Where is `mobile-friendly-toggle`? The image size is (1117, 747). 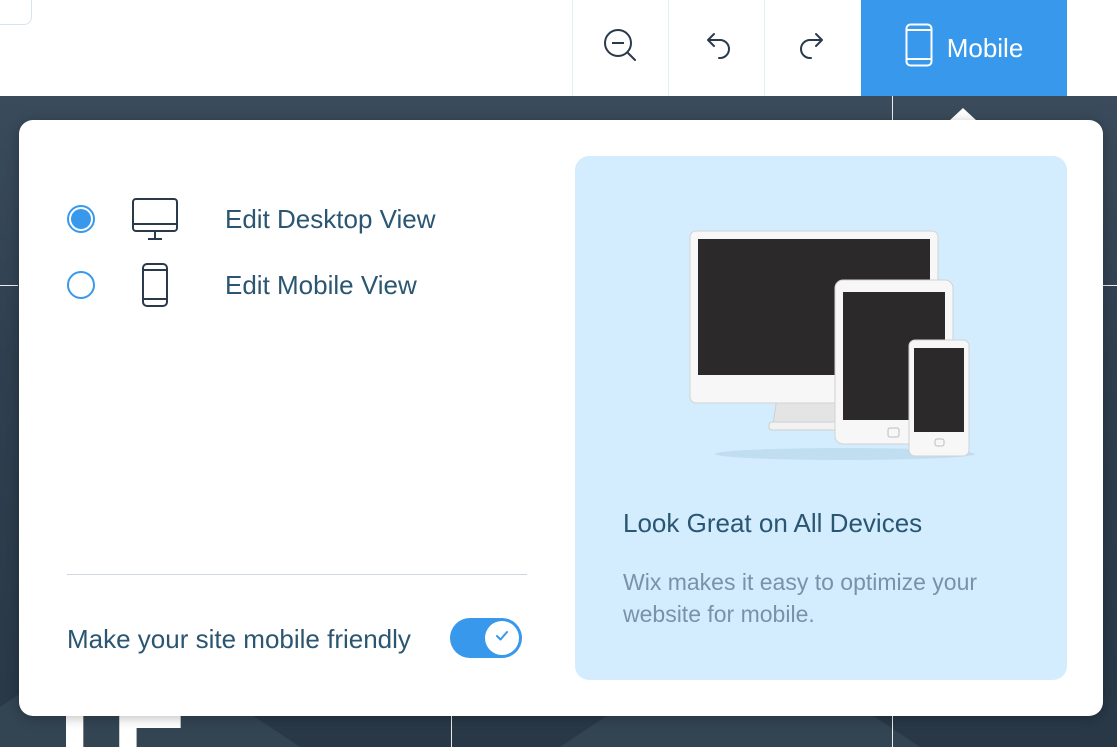 mobile-friendly-toggle is located at coordinates (486, 638).